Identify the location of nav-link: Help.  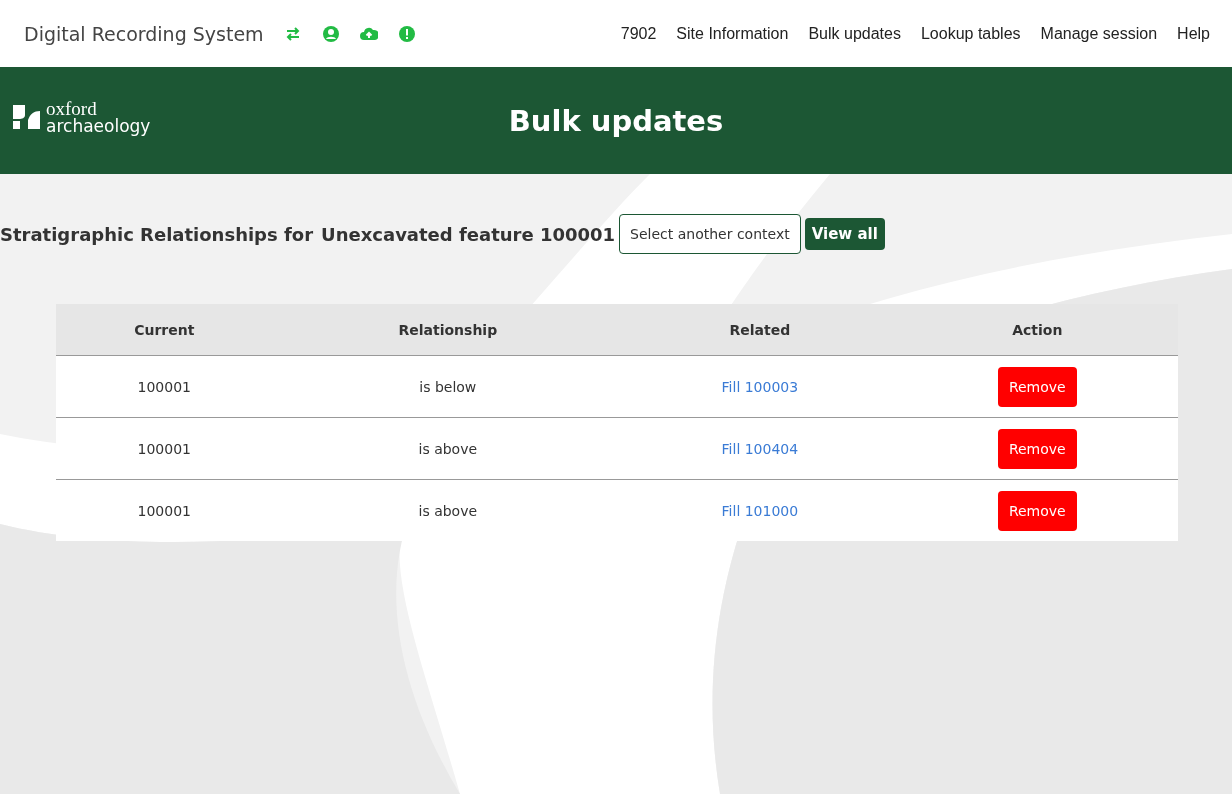
(1193, 33).